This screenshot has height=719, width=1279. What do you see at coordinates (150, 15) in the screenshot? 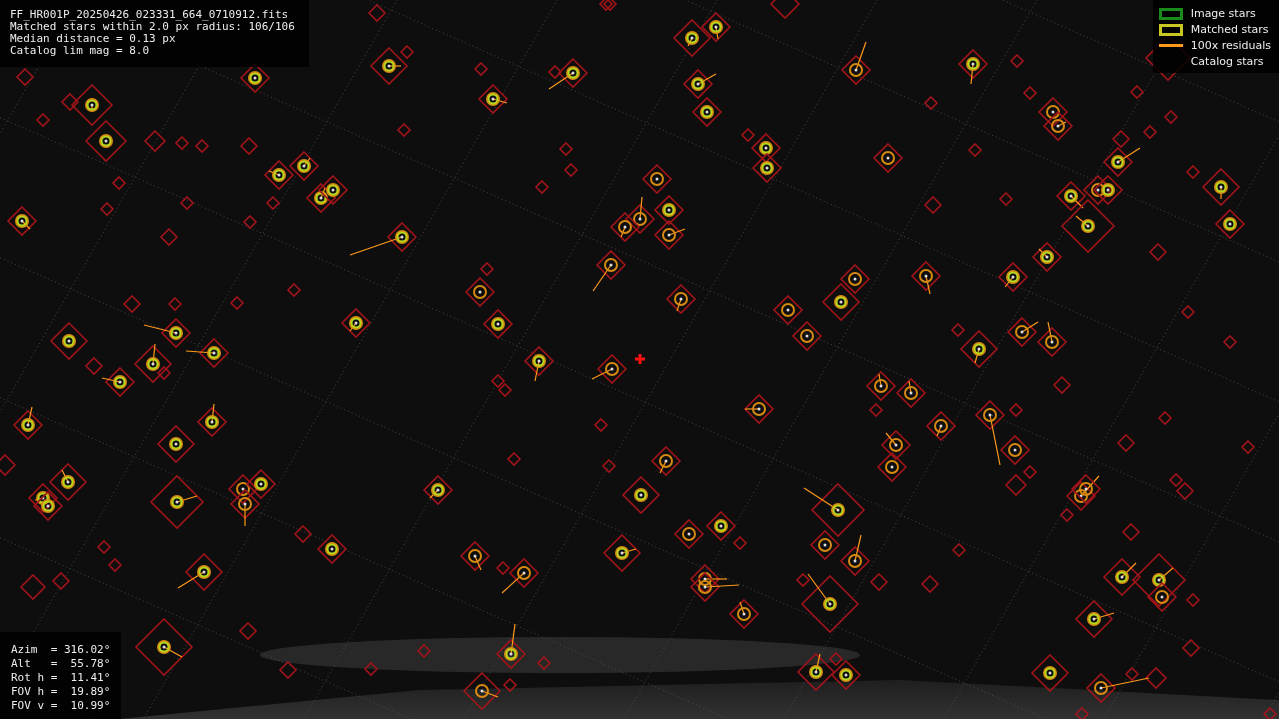
I see `header-text: FF_HR001P_20250426_023331_664_0710912.fits` at bounding box center [150, 15].